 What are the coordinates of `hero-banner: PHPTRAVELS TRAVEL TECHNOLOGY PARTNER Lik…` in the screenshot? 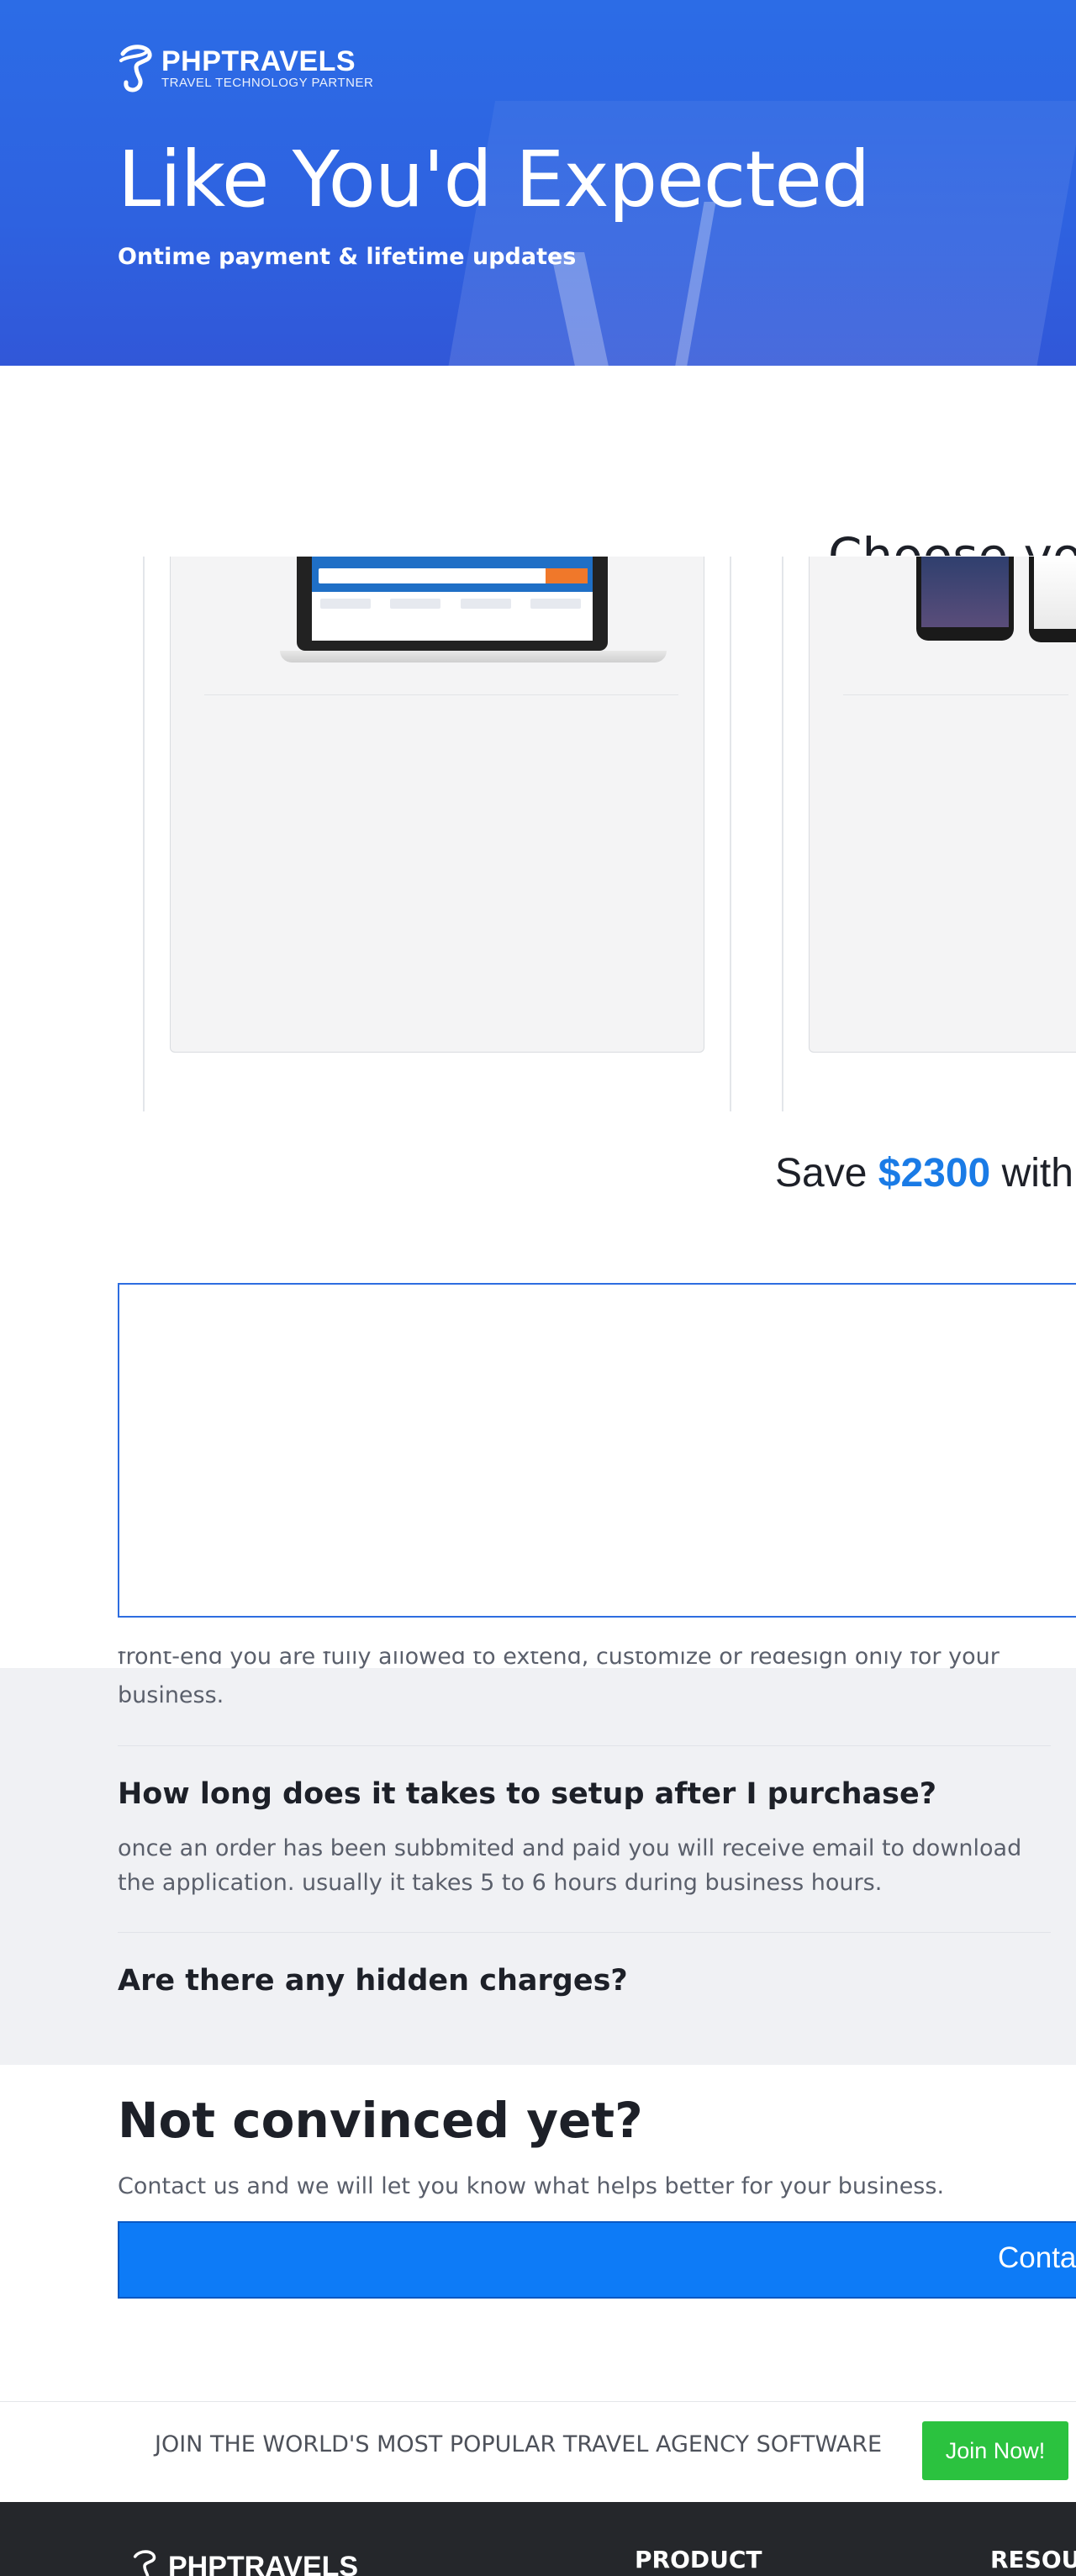 It's located at (538, 183).